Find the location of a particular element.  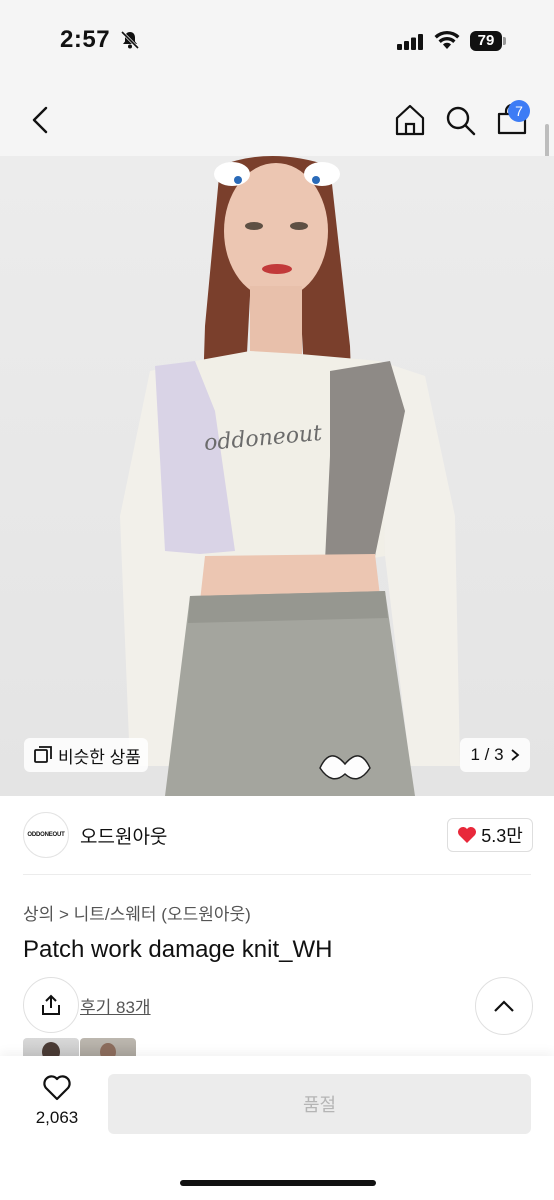

brand-logo: ODDONEOUT is located at coordinates (46, 835).